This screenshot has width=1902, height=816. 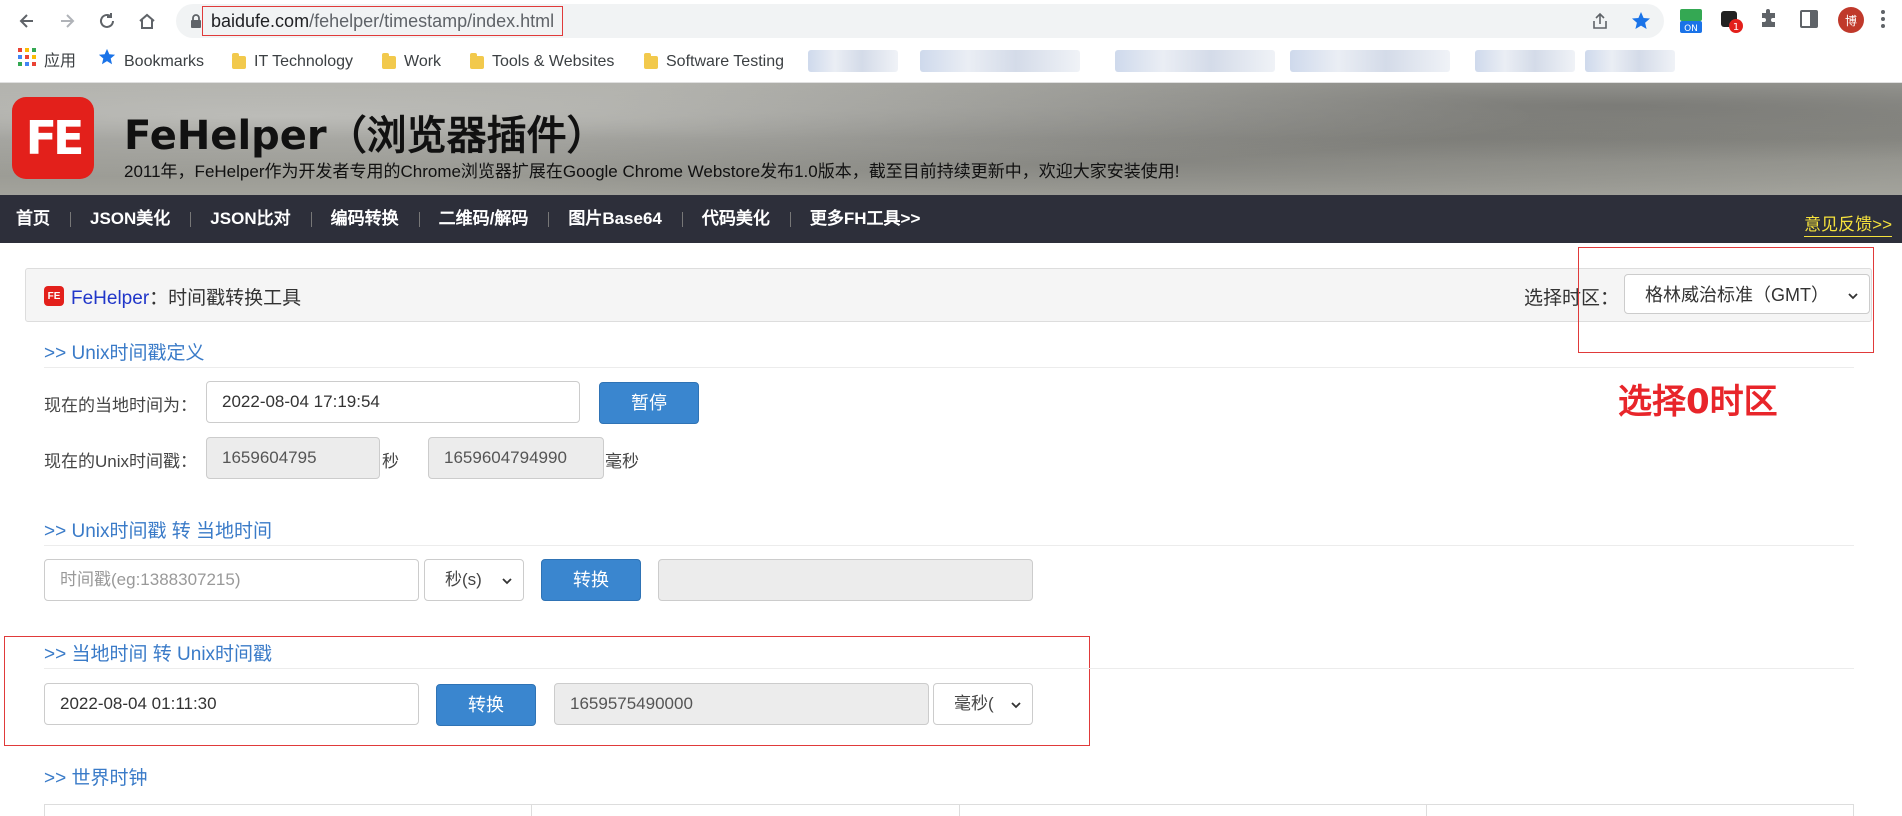 What do you see at coordinates (622, 461) in the screenshot?
I see `millis-unit-label: 毫秒` at bounding box center [622, 461].